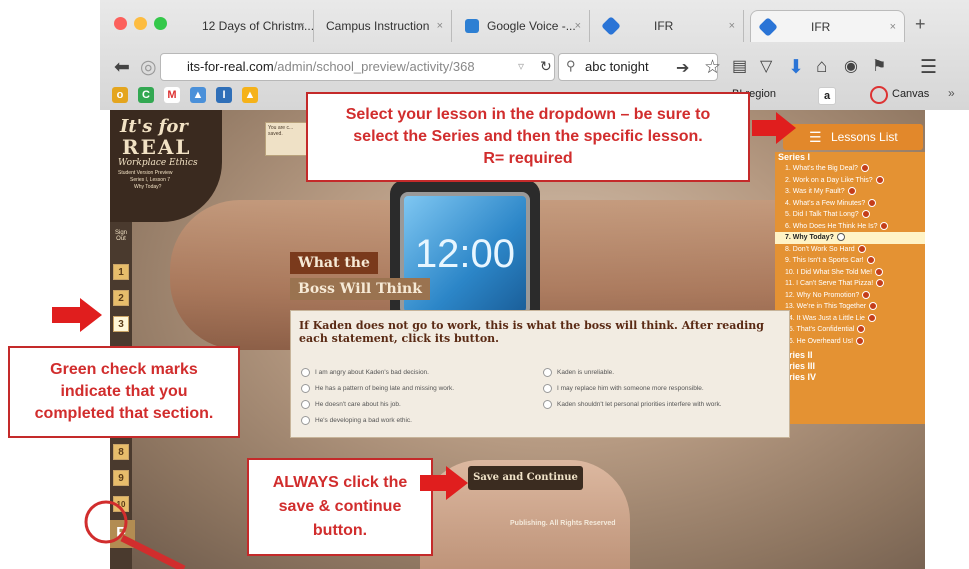 Image resolution: width=969 pixels, height=569 pixels. What do you see at coordinates (850, 215) in the screenshot?
I see `lesson-item: 5. Did I Talk That Long?` at bounding box center [850, 215].